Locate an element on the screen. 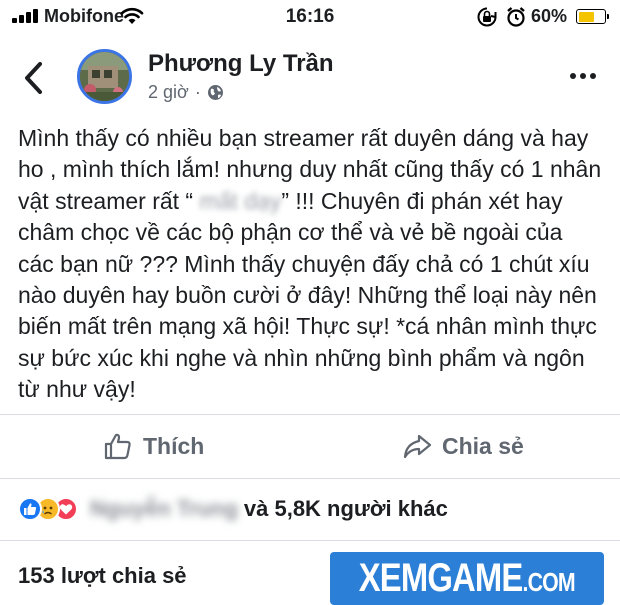 The height and width of the screenshot is (605, 620). more-options-button is located at coordinates (583, 76).